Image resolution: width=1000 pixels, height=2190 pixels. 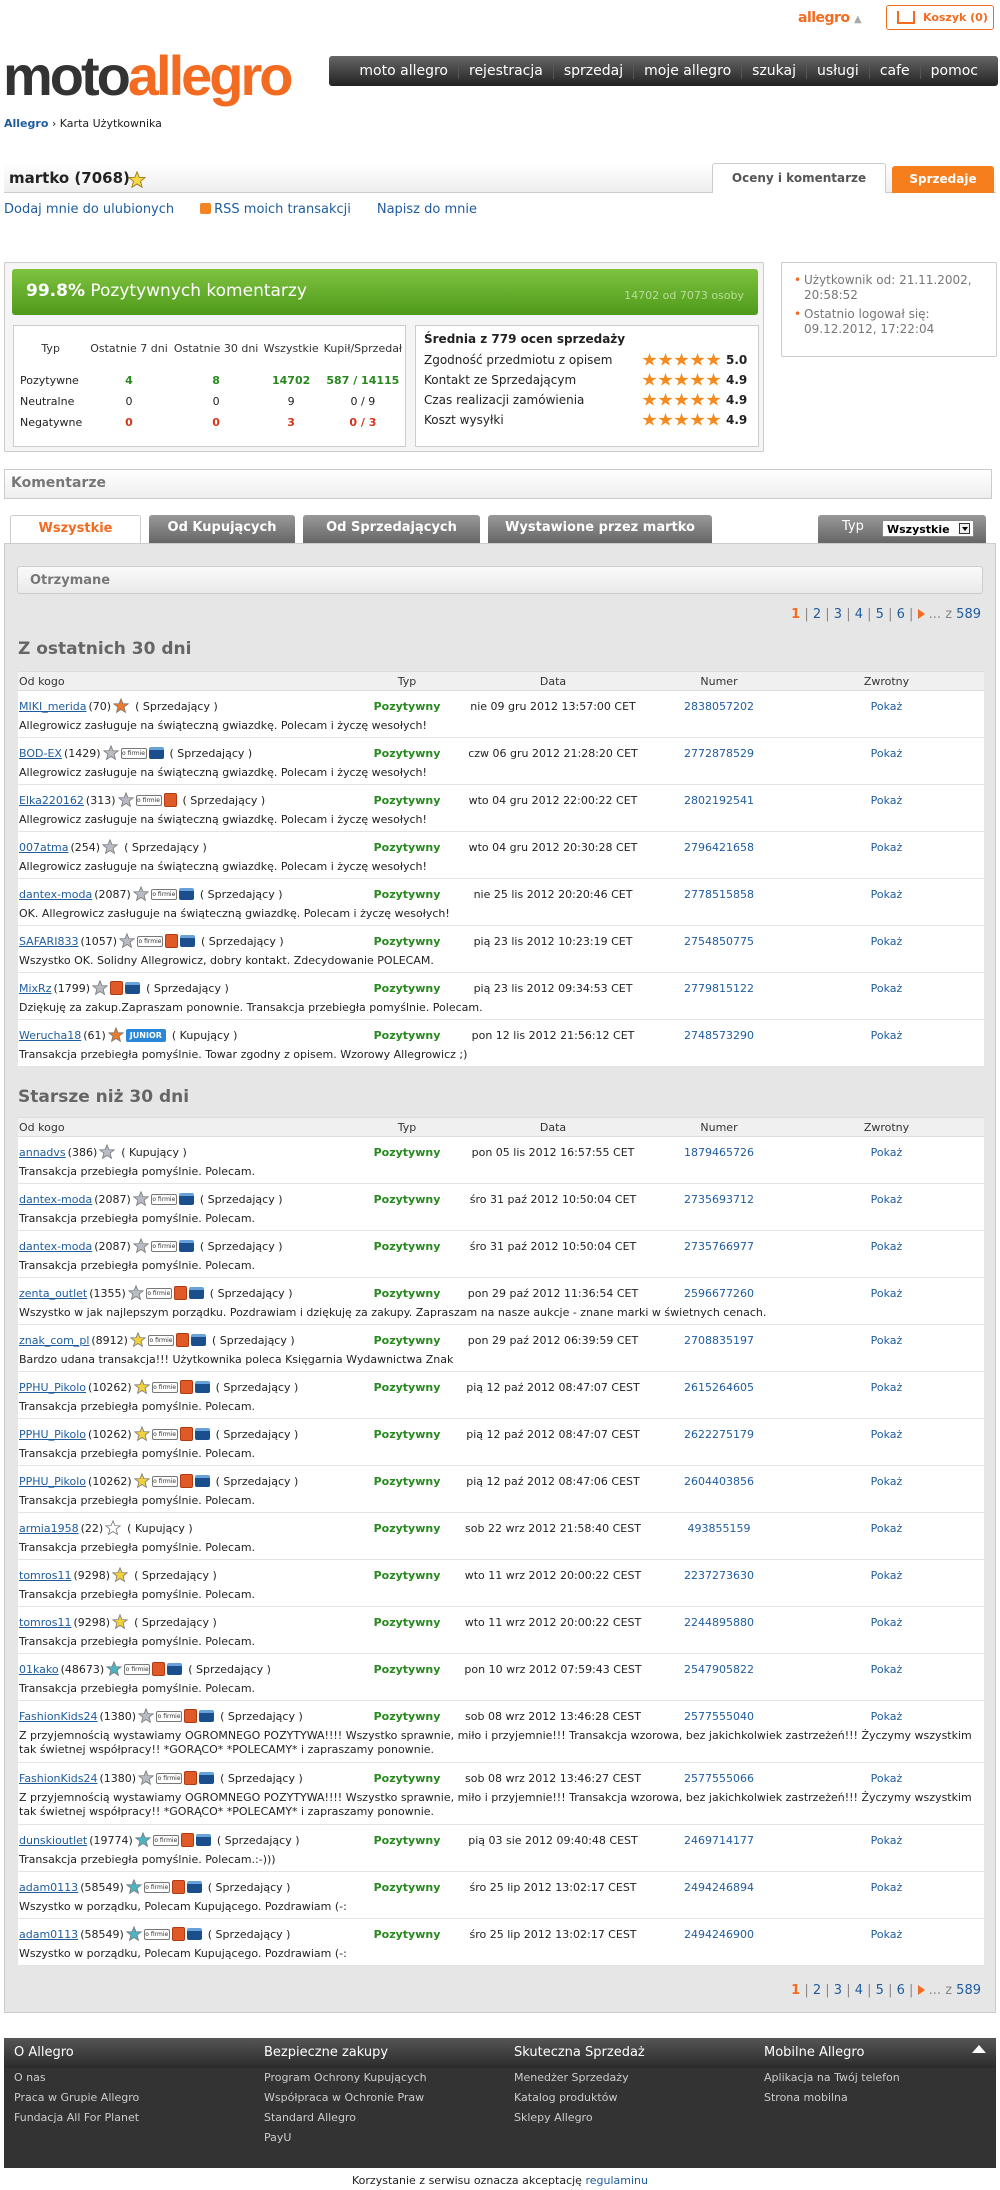 I want to click on auction-number-link: 2772878529, so click(x=719, y=753).